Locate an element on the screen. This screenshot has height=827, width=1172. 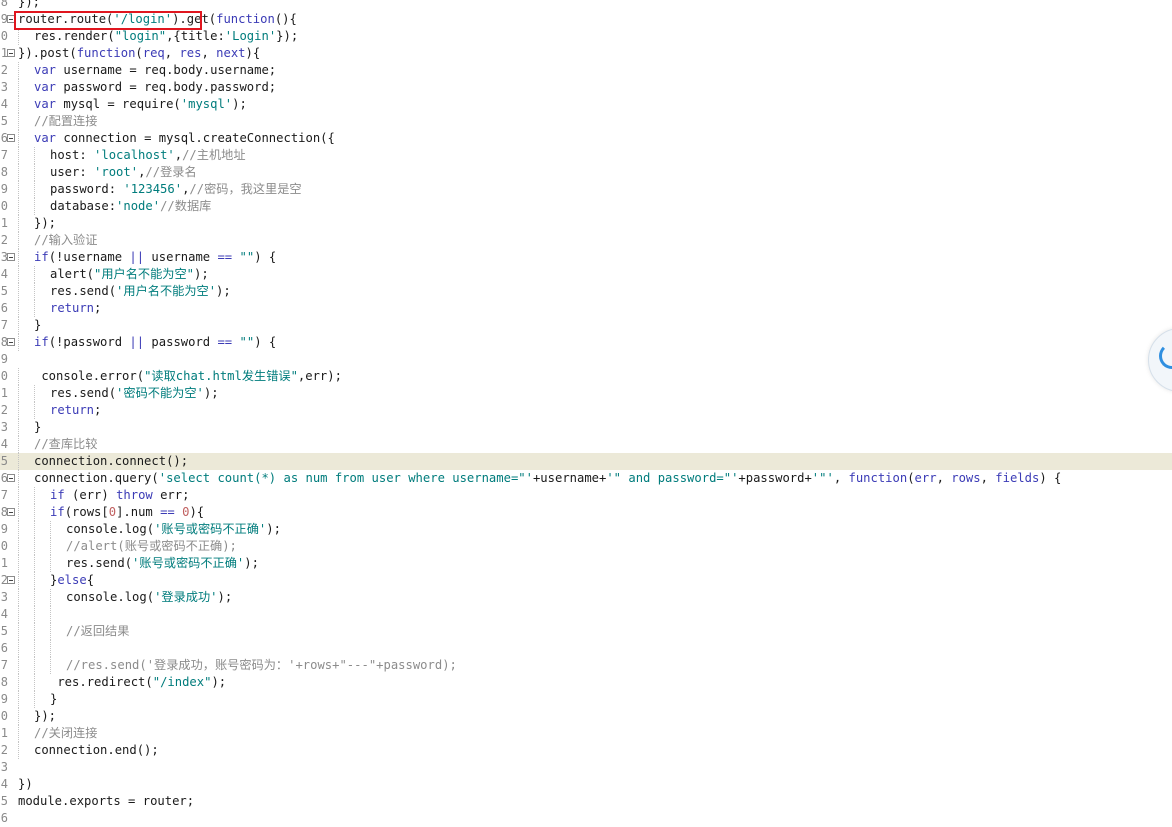
code-token: '账号或密码不正确' is located at coordinates (210, 529).